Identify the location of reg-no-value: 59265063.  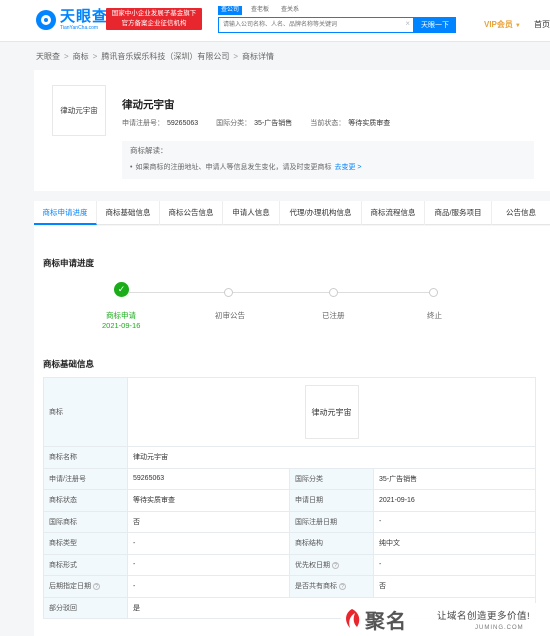
(183, 123).